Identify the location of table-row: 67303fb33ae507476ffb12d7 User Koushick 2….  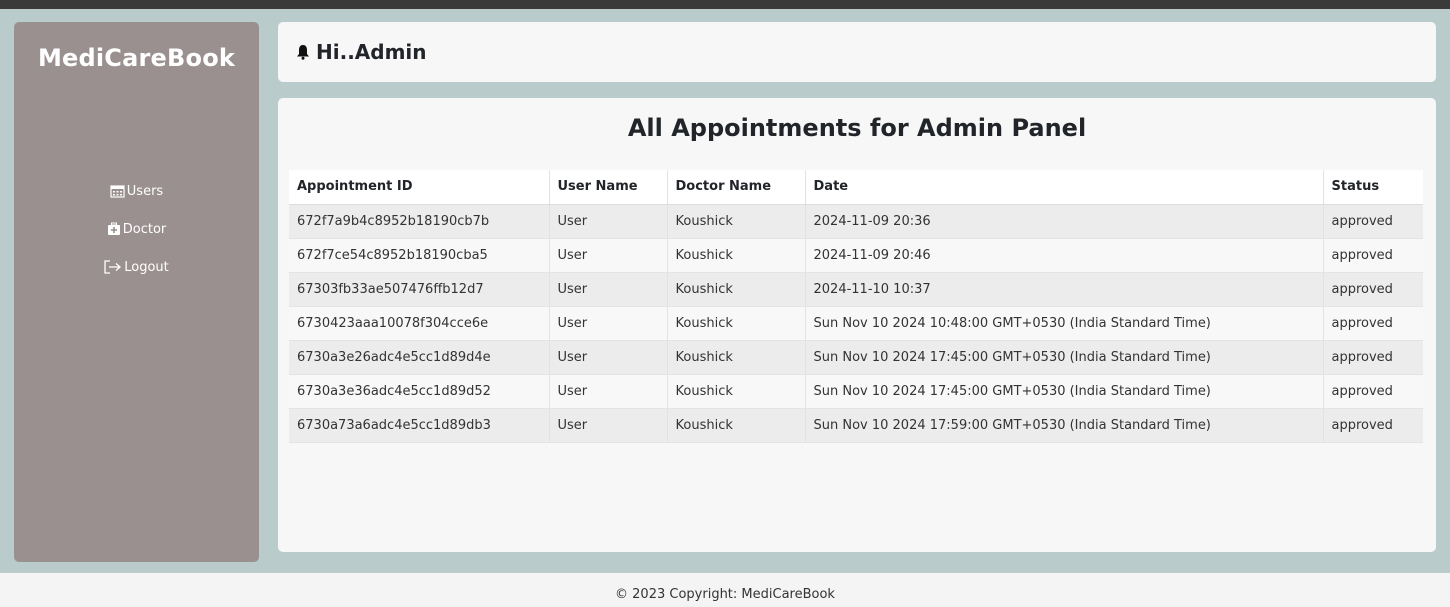
(856, 289).